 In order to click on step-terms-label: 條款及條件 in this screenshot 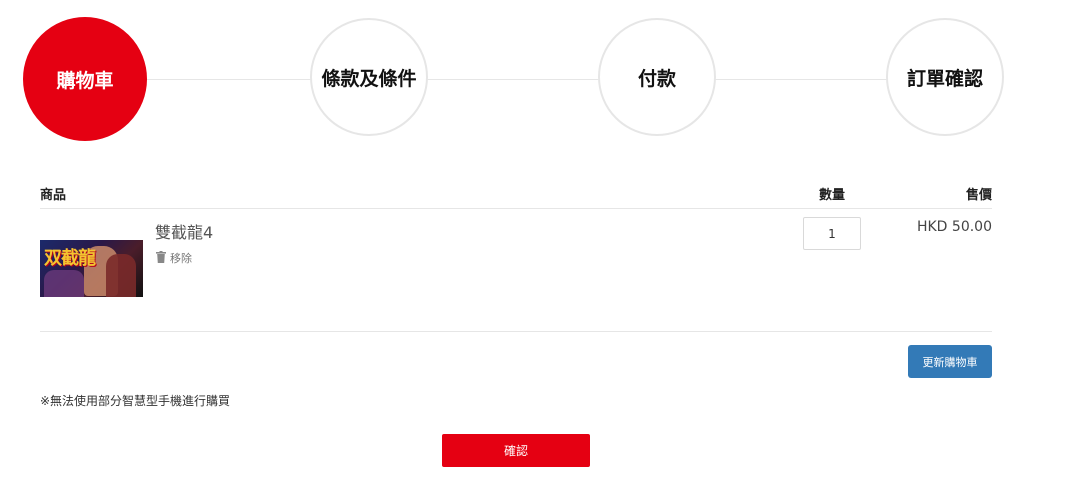, I will do `click(369, 78)`.